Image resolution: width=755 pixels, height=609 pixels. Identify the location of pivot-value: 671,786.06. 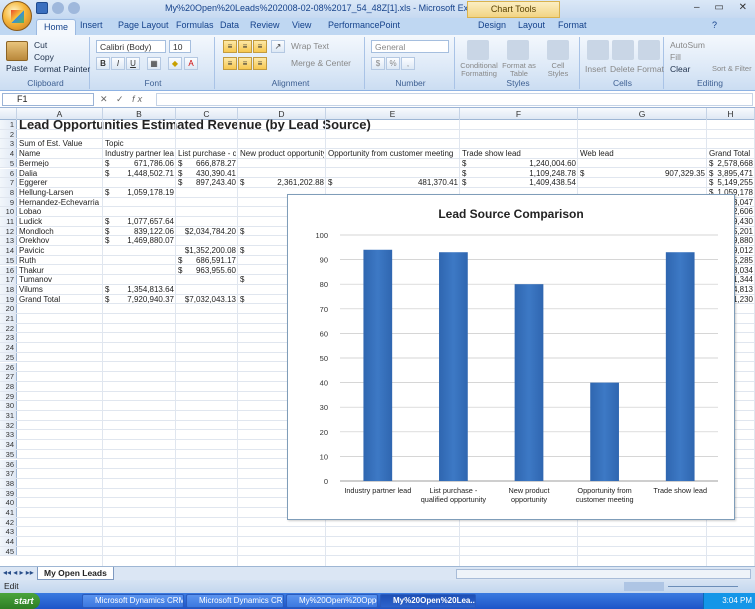
(139, 163).